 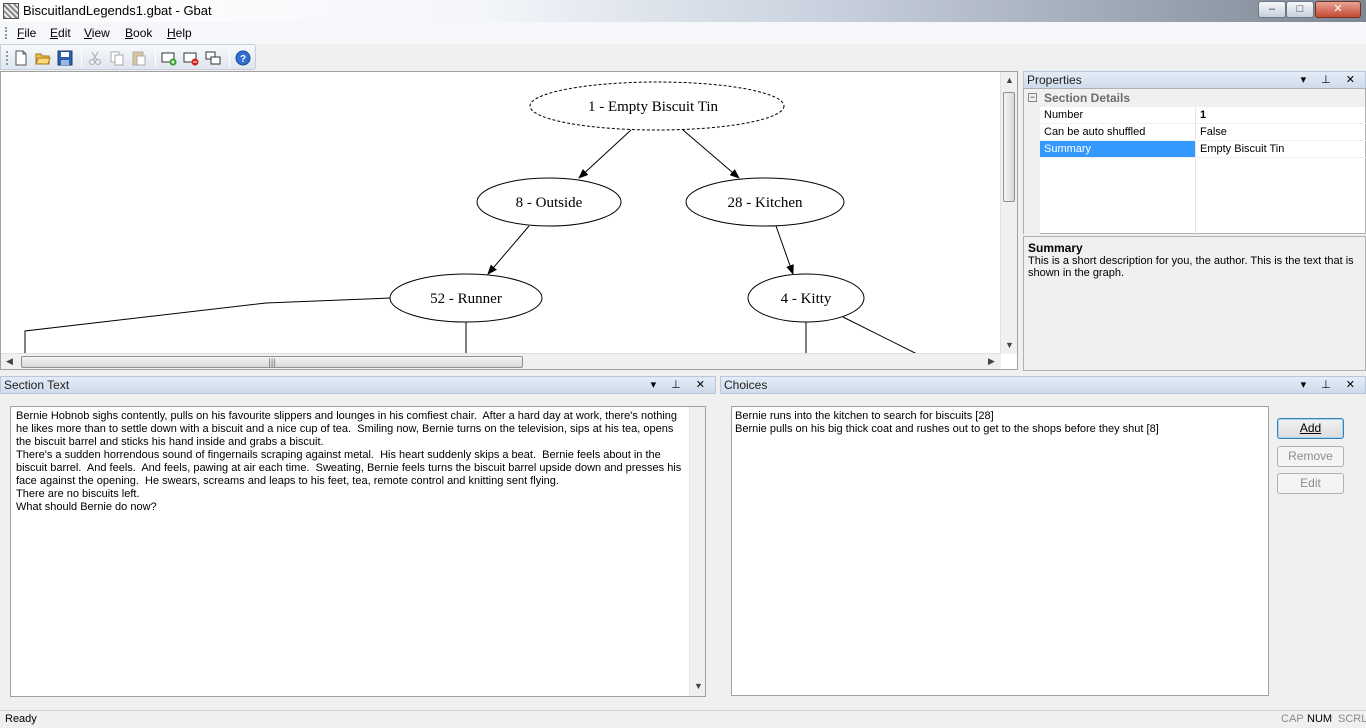 What do you see at coordinates (169, 58) in the screenshot?
I see `add-section-icon` at bounding box center [169, 58].